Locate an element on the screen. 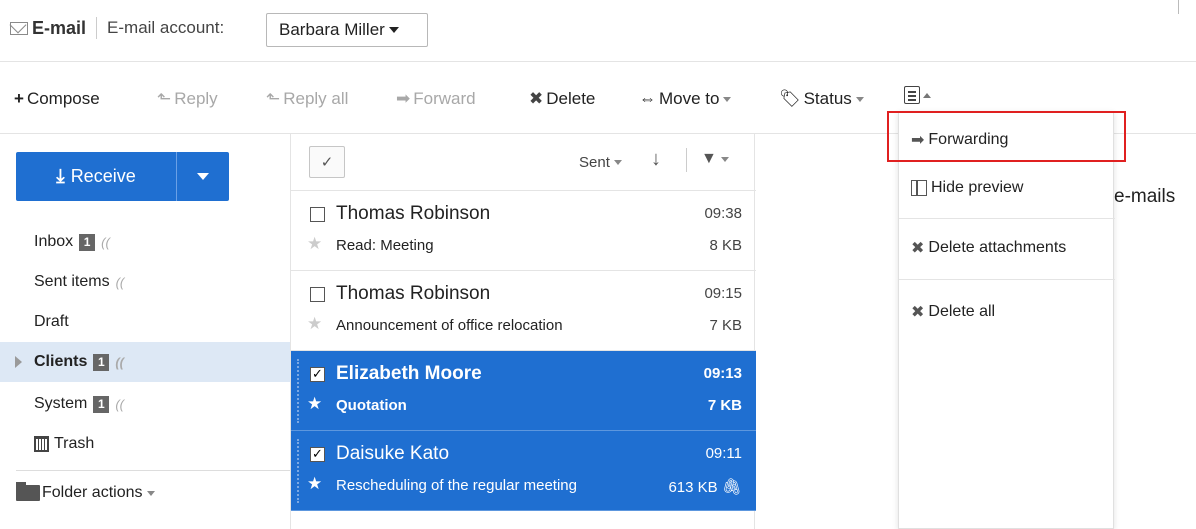 This screenshot has height=529, width=1196. folder-actions-button: Folder actions is located at coordinates (85, 492).